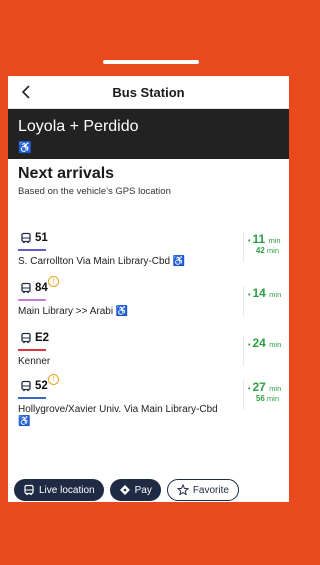 Image resolution: width=320 pixels, height=565 pixels. What do you see at coordinates (260, 398) in the screenshot?
I see `eta-next-value: 56` at bounding box center [260, 398].